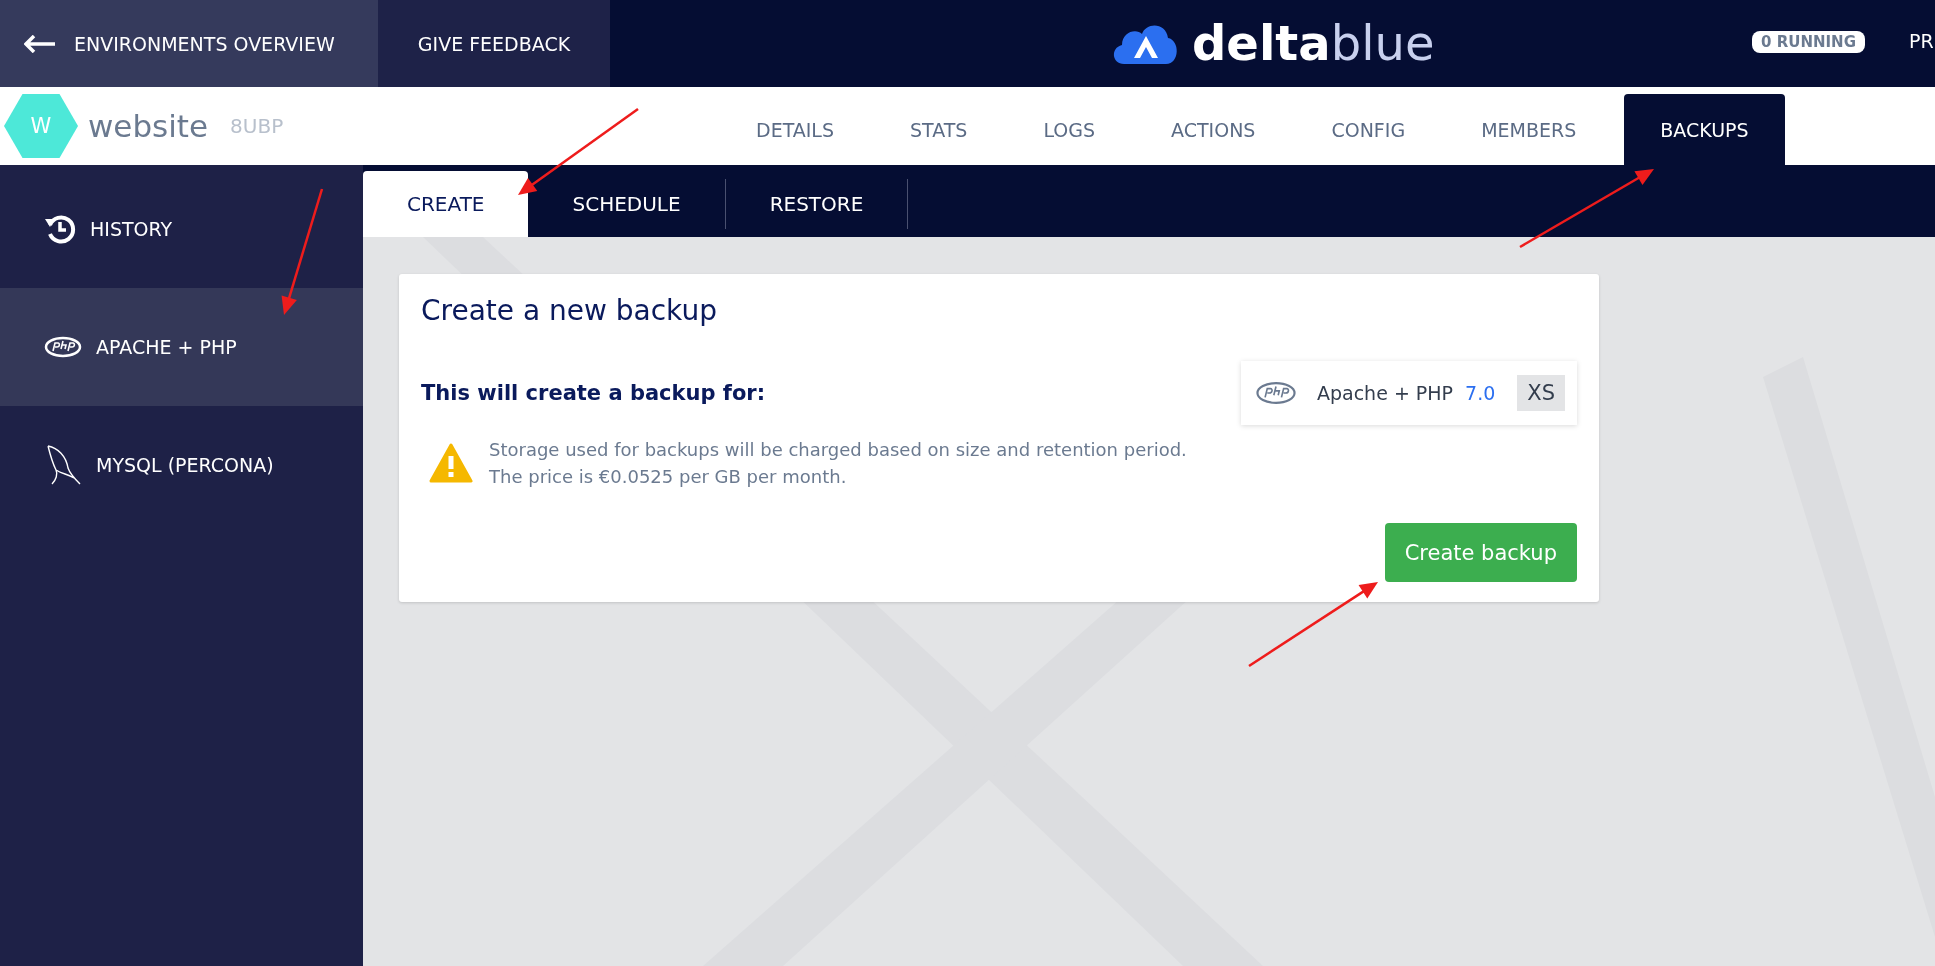  Describe the element at coordinates (40, 43) in the screenshot. I see `back-arrow-icon` at that location.